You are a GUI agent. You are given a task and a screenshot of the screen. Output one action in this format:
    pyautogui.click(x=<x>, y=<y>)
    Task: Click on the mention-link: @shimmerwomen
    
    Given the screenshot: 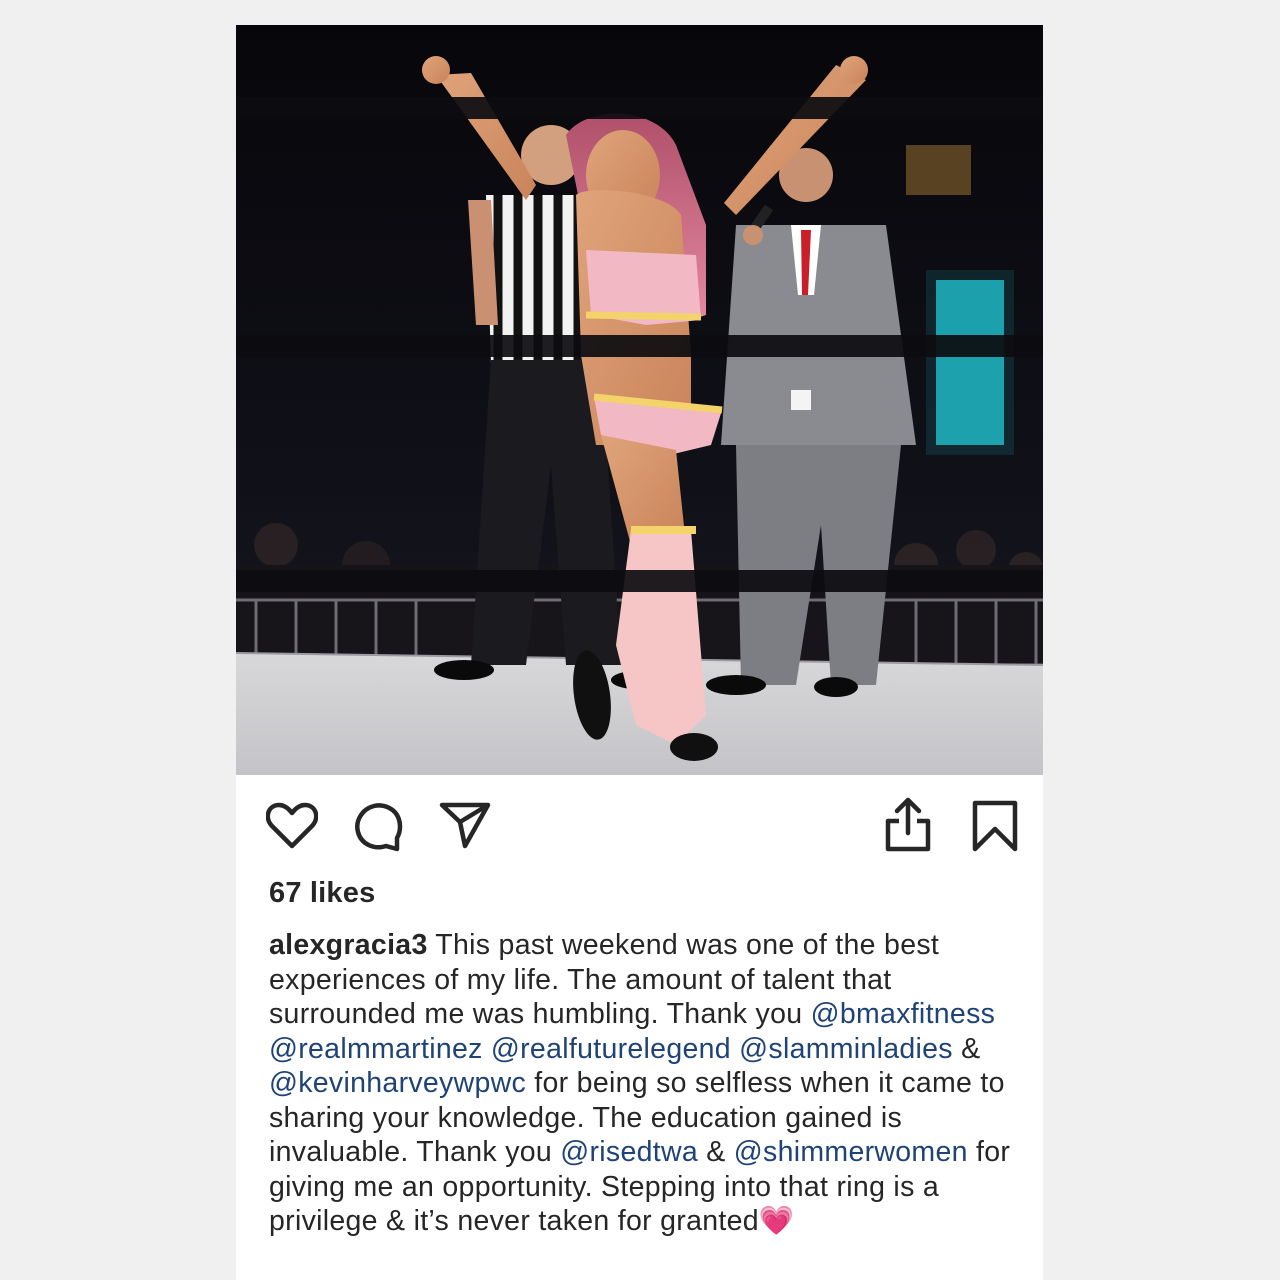 What is the action you would take?
    pyautogui.click(x=851, y=1152)
    